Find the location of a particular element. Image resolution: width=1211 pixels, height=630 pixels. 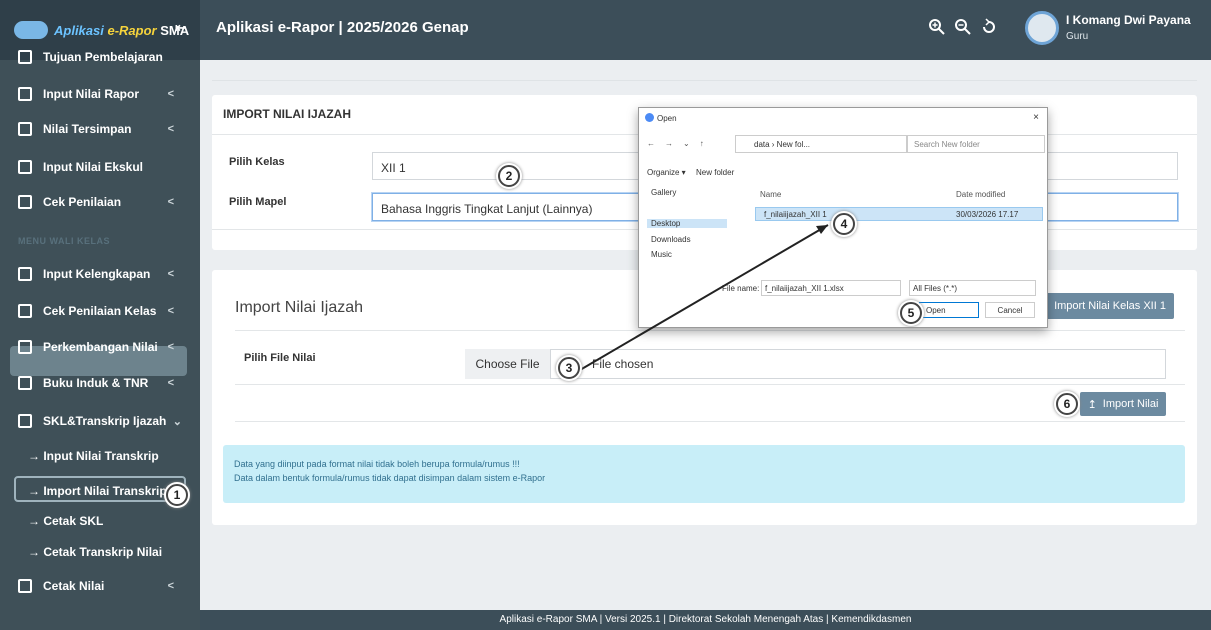

step-badge-1: 1 is located at coordinates (177, 495).